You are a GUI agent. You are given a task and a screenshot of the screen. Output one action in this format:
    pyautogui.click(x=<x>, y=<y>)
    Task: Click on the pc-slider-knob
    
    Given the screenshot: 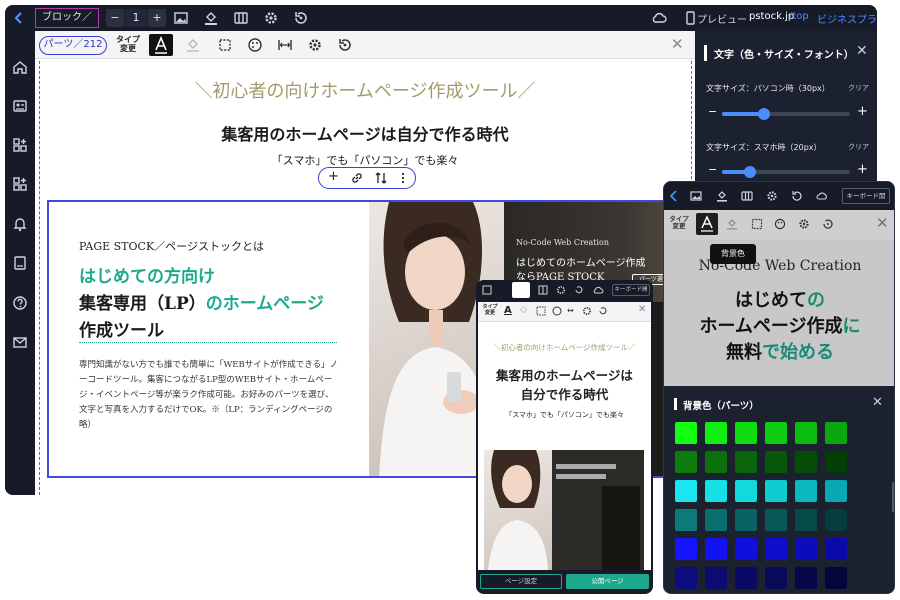 What is the action you would take?
    pyautogui.click(x=764, y=114)
    